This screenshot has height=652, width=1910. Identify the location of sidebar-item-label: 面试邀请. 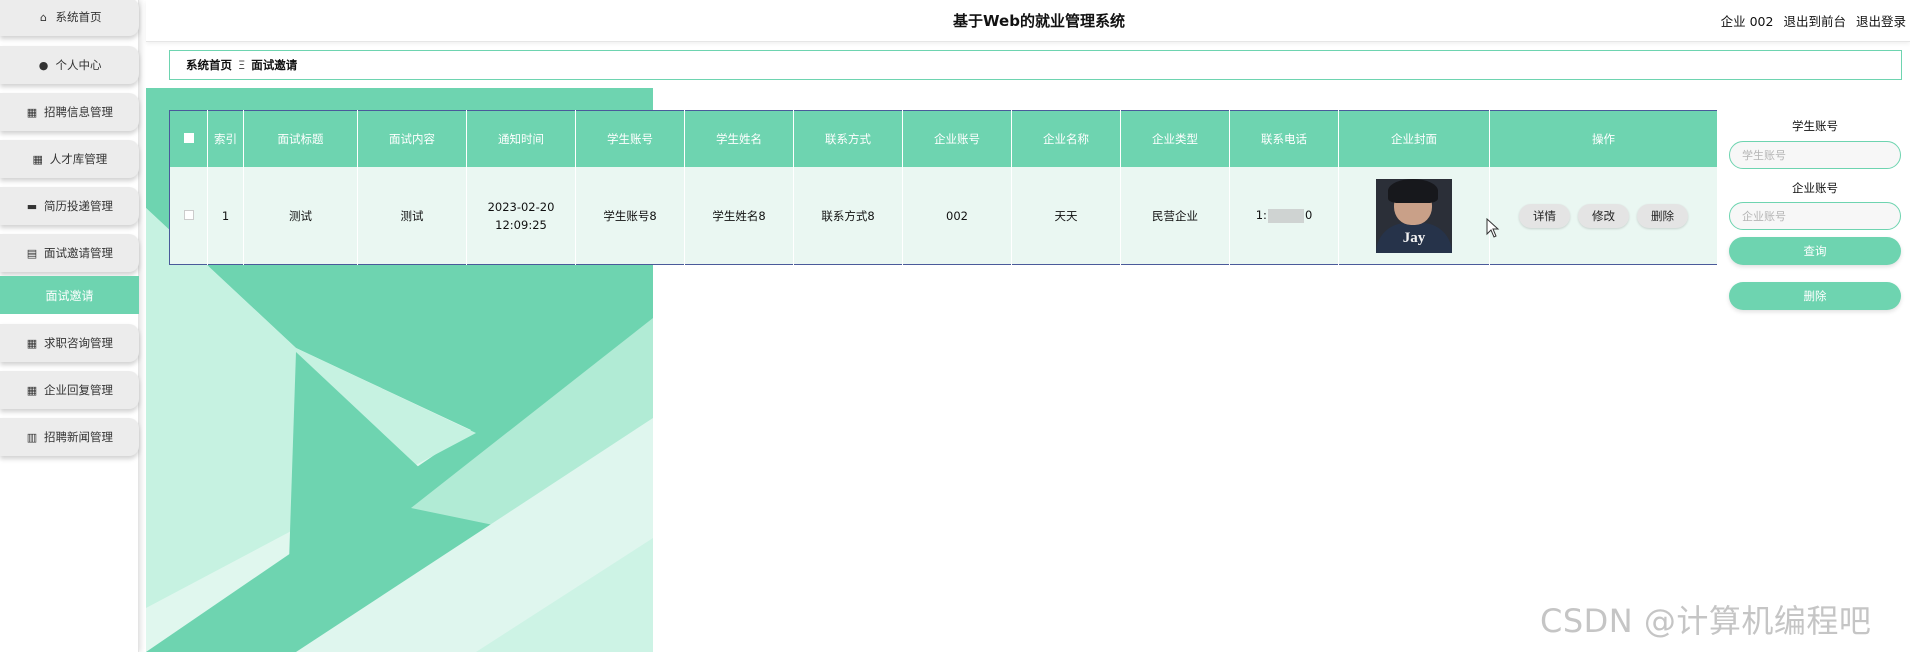
(69, 295).